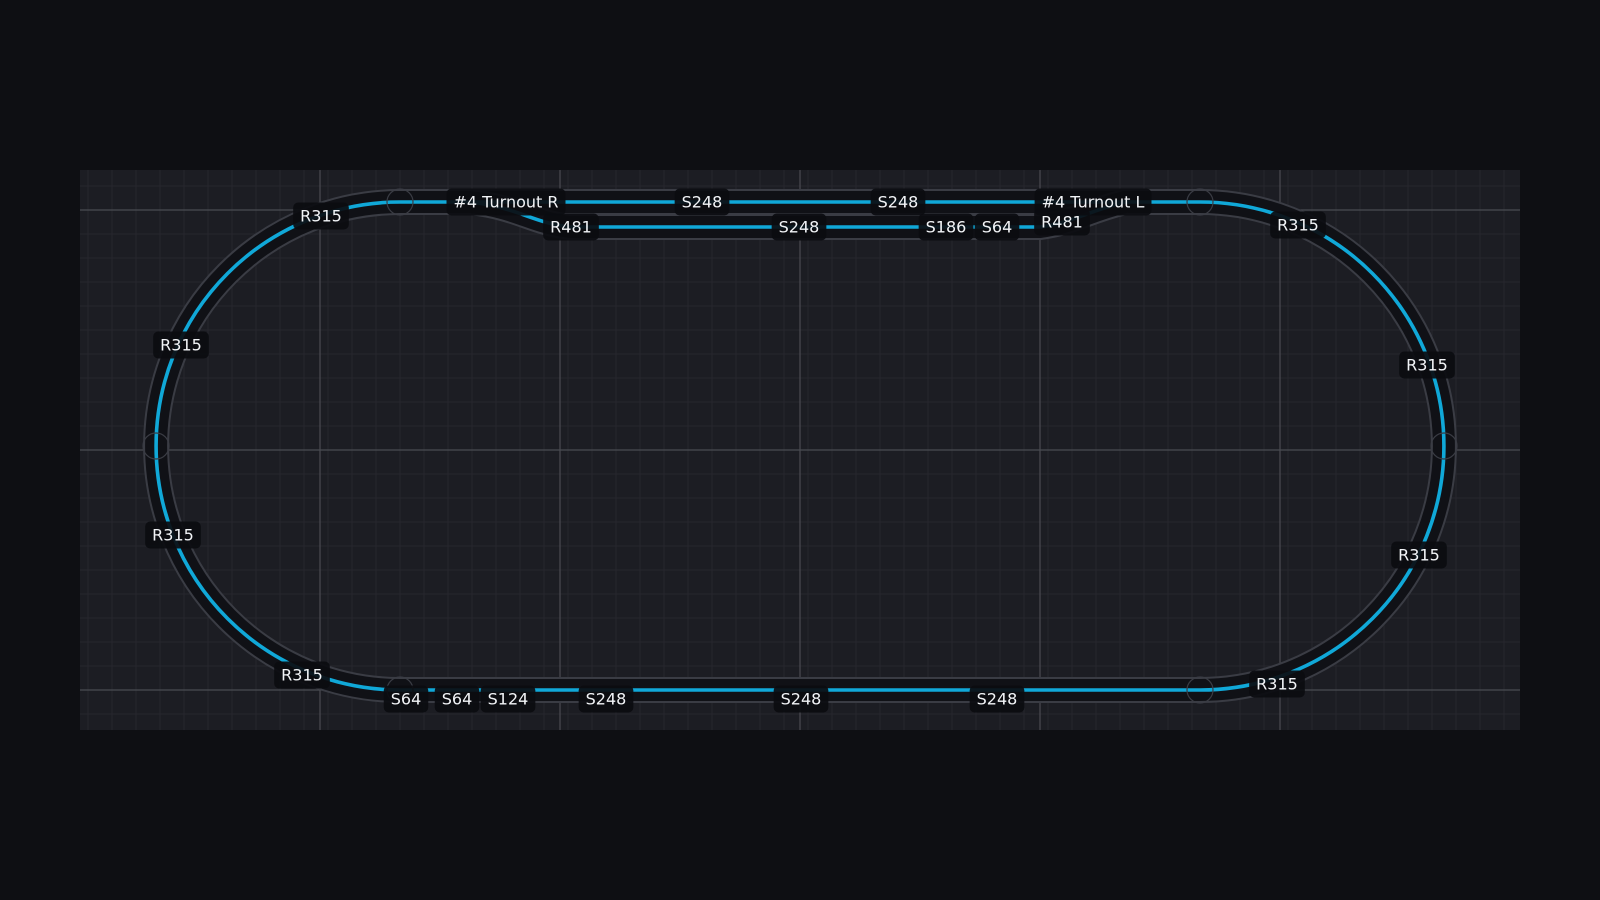 The width and height of the screenshot is (1600, 900). I want to click on track-piece-label: S186, so click(946, 227).